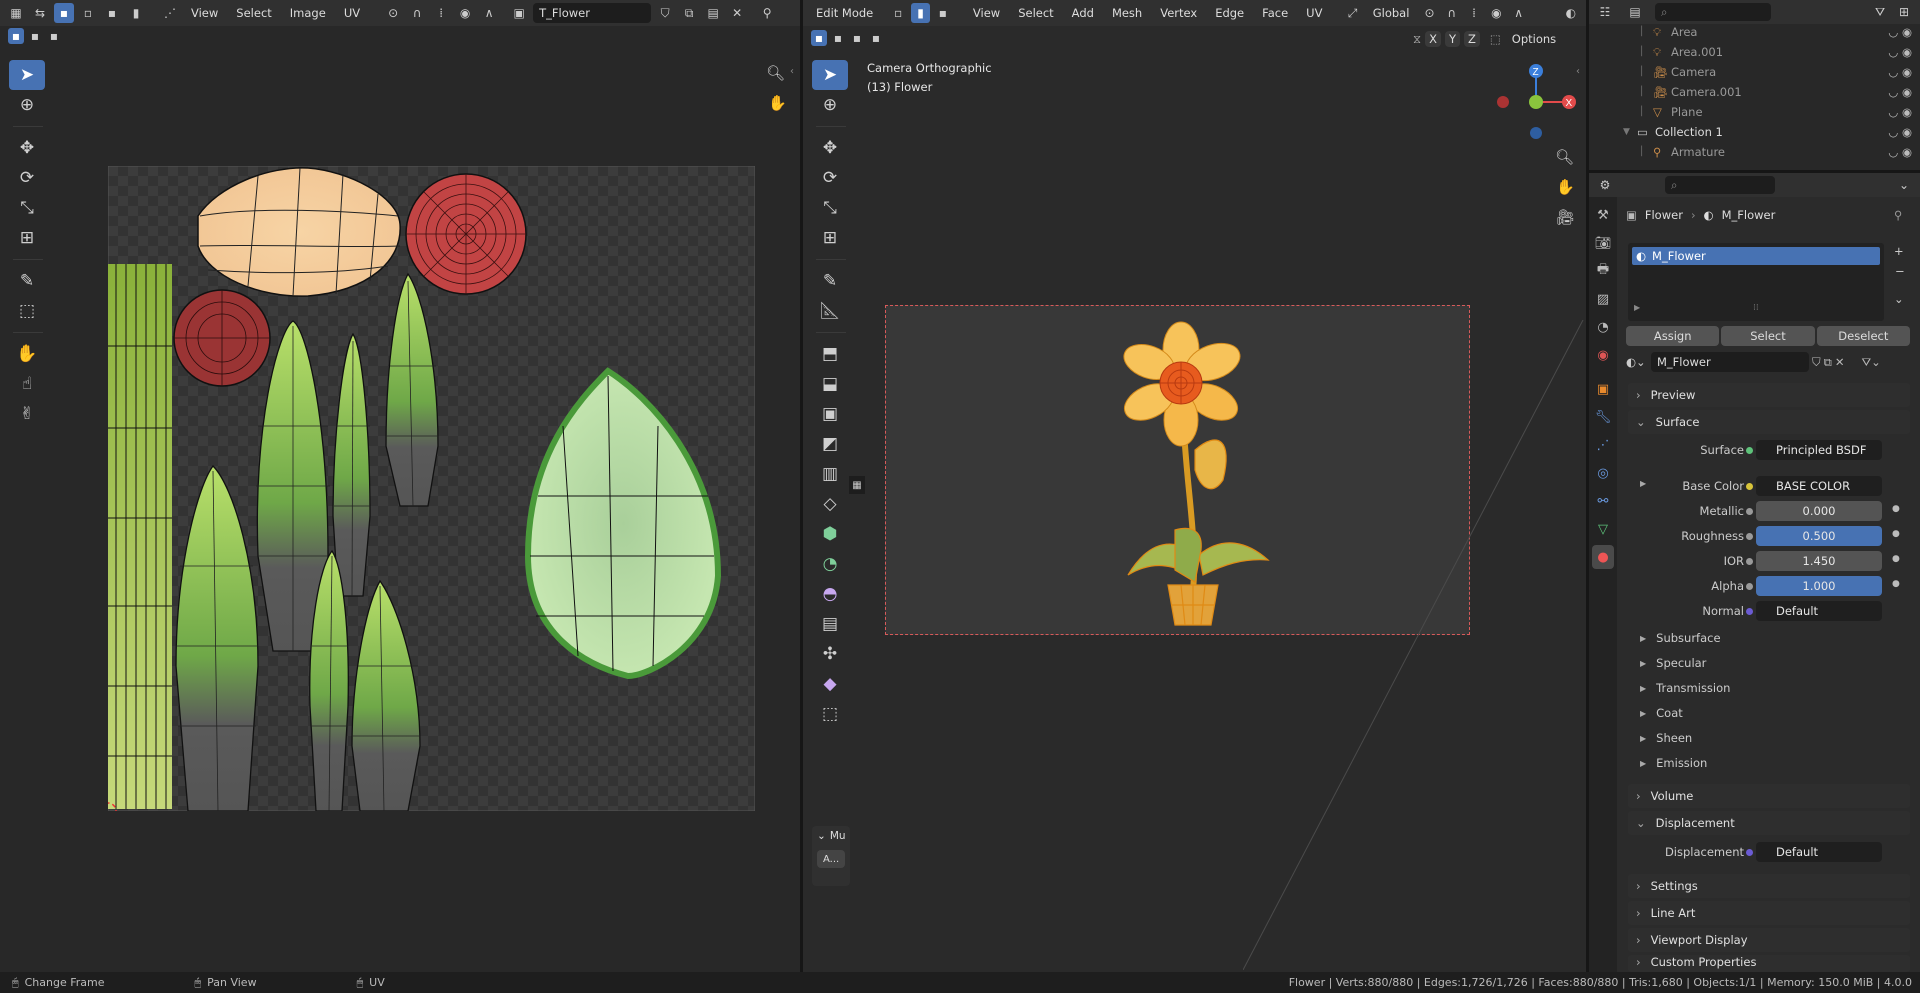  Describe the element at coordinates (27, 208) in the screenshot. I see `scale-tool-icon: ⤡` at that location.